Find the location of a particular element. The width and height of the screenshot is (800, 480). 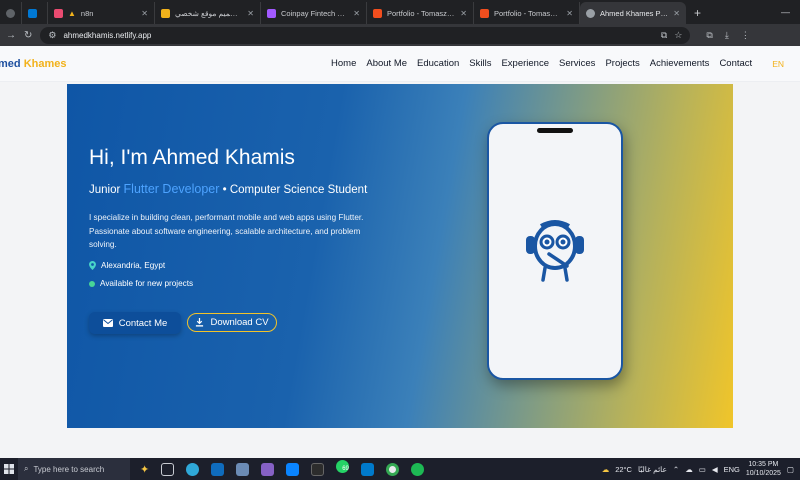

tab-title: Coinpay Fintech Finan is located at coordinates (314, 13).